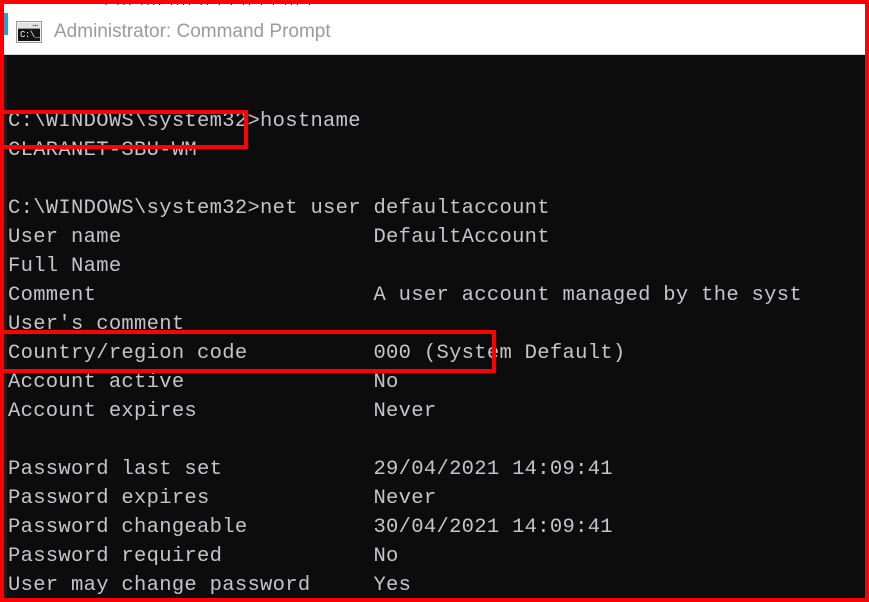 The height and width of the screenshot is (602, 869). What do you see at coordinates (6, 24) in the screenshot?
I see `window-accent-bar` at bounding box center [6, 24].